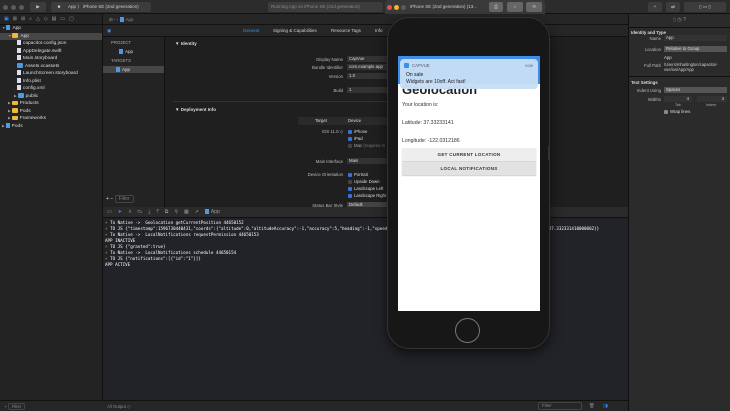  Describe the element at coordinates (51, 97) in the screenshot. I see `tree-item: ▶ public` at that location.